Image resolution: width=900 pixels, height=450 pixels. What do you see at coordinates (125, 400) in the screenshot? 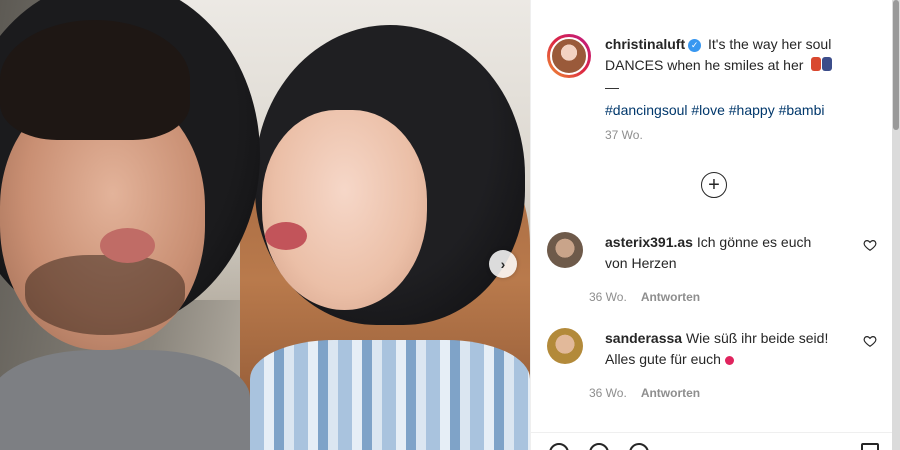
I see `man-shirt` at bounding box center [125, 400].